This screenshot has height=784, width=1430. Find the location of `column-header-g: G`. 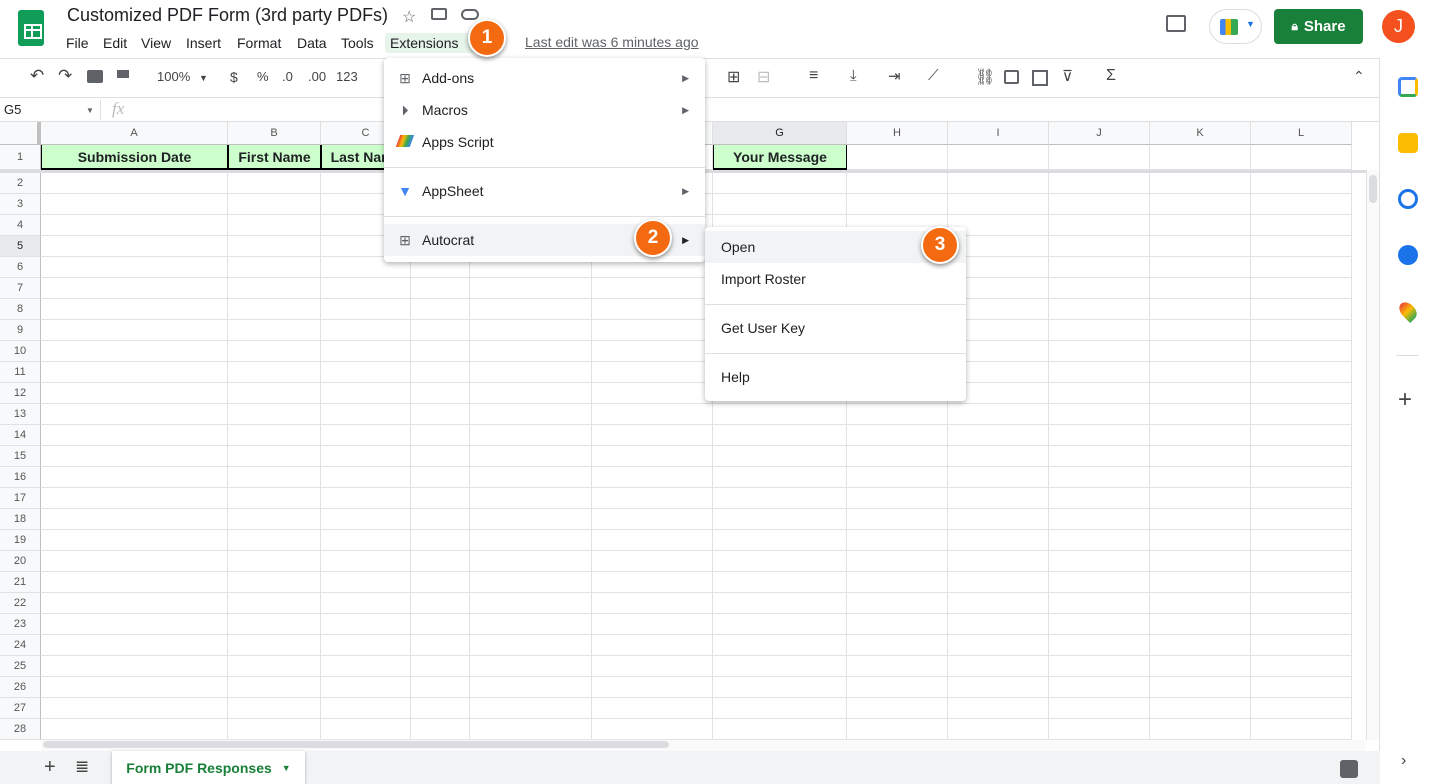

column-header-g: G is located at coordinates (780, 133).